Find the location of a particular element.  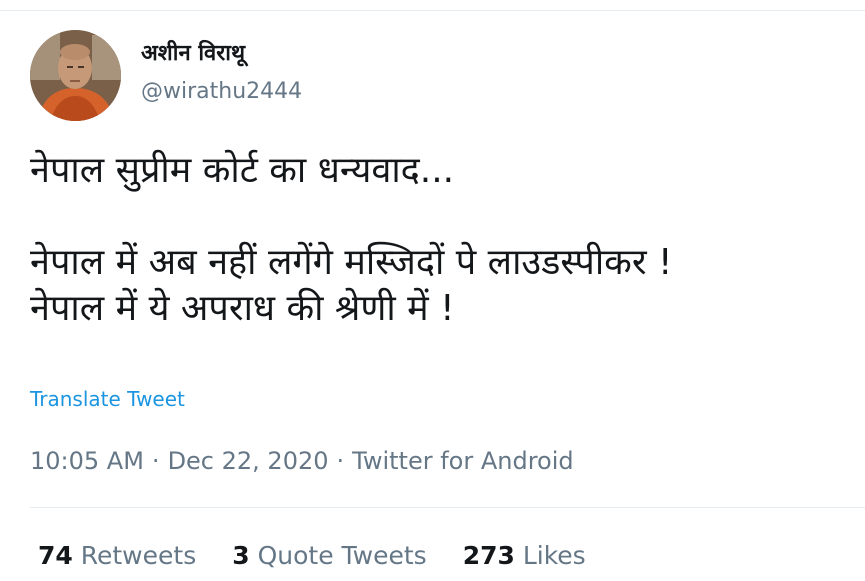

retweets-stat: 74 Retweets is located at coordinates (117, 556).